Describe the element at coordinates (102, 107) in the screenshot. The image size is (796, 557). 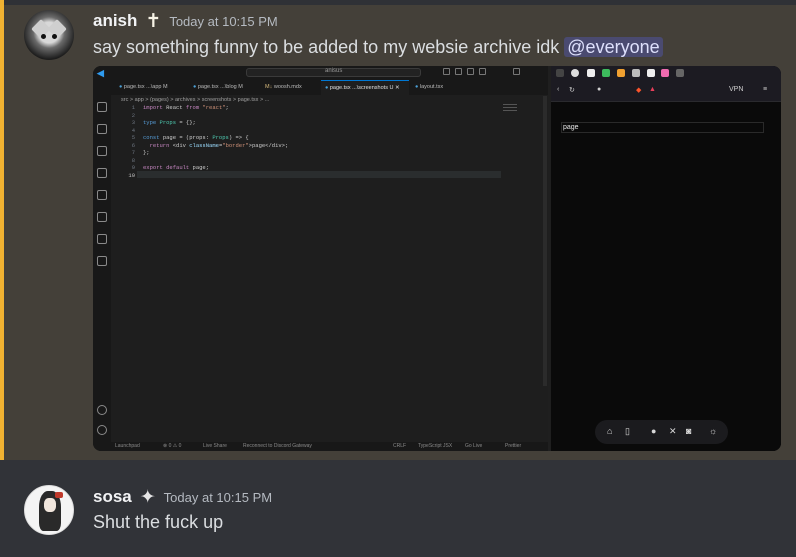
I see `explorer-icon` at that location.